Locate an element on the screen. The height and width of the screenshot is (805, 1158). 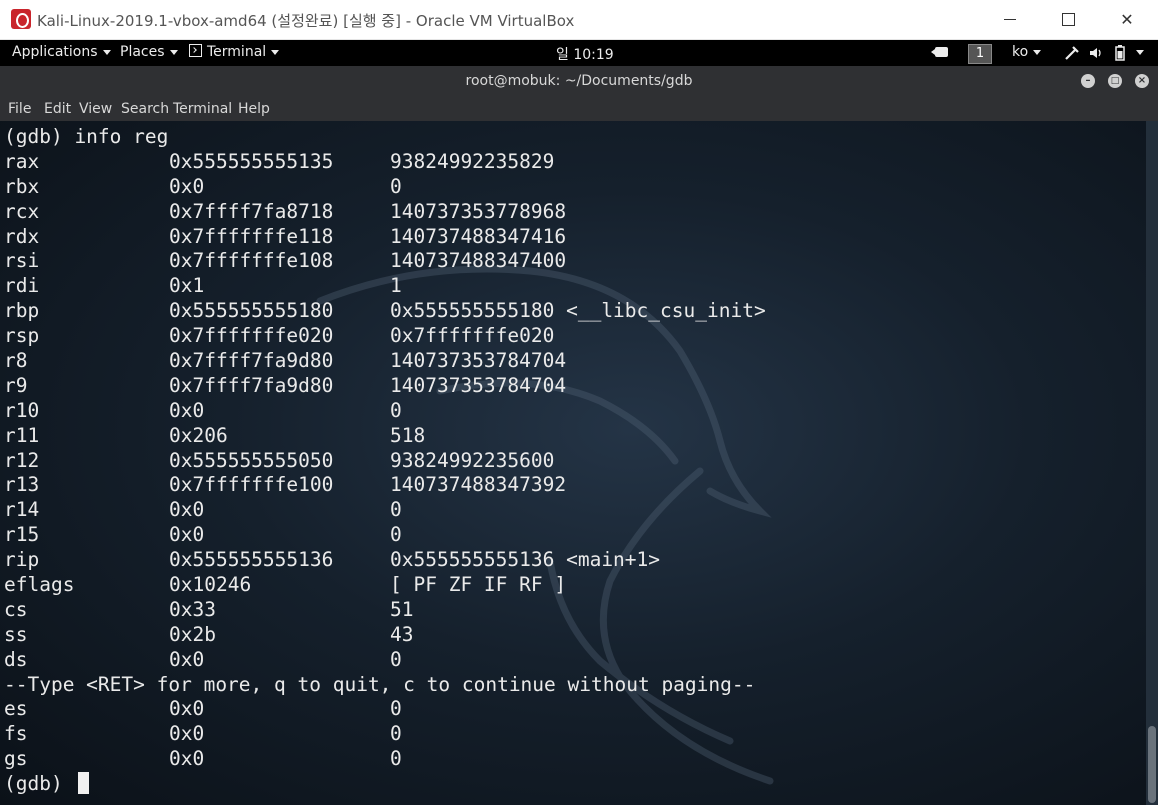
register-hex: 0x33 is located at coordinates (192, 609).